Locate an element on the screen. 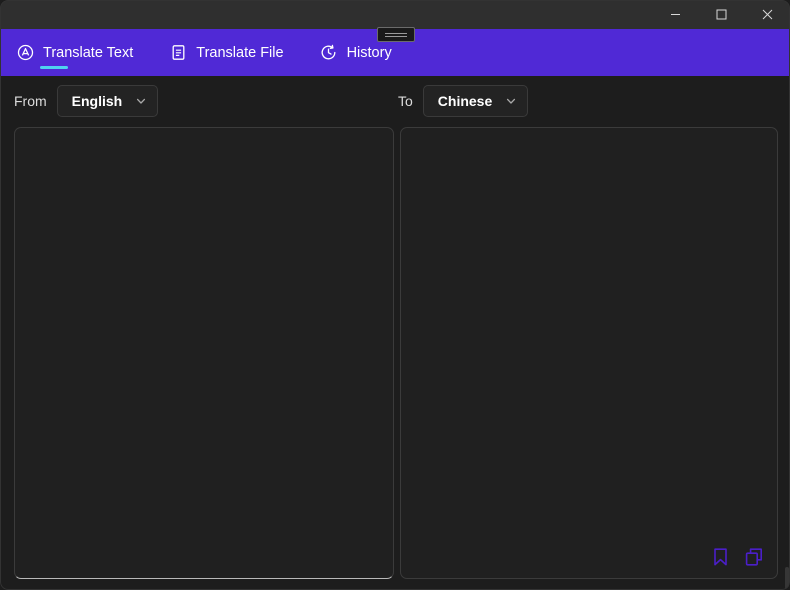 The width and height of the screenshot is (790, 590). window-scrollbar-thumb is located at coordinates (787, 578).